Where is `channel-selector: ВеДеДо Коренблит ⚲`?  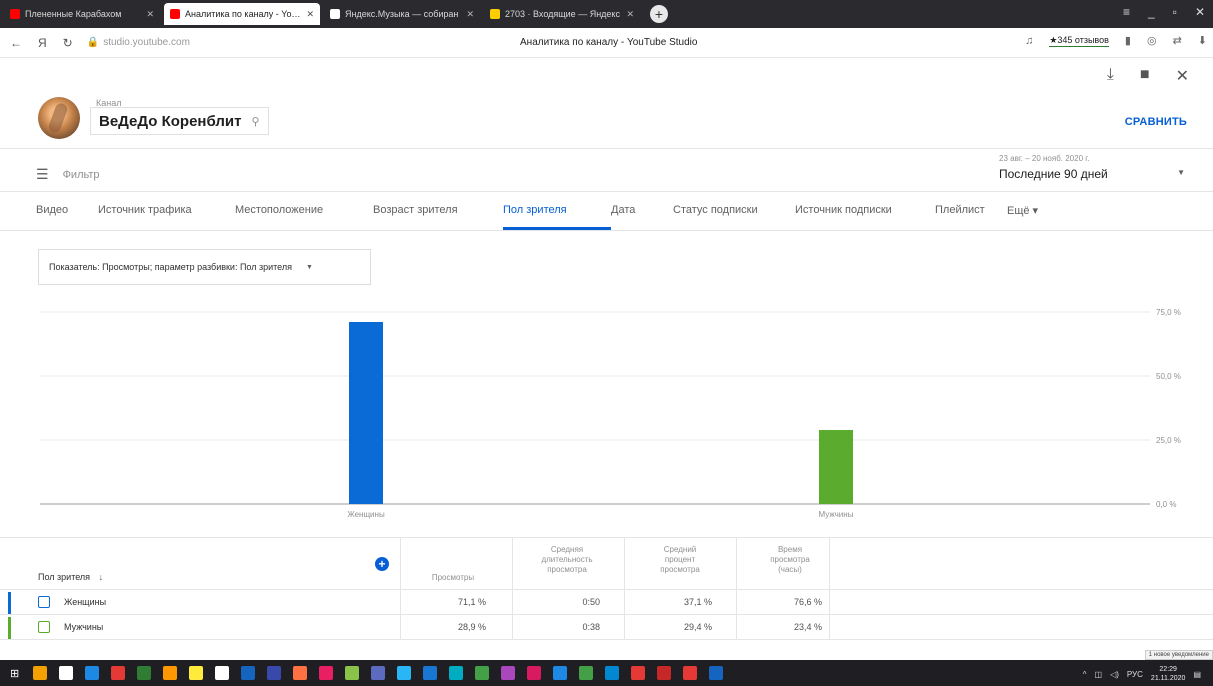
channel-selector: ВеДеДо Коренблит ⚲ is located at coordinates (179, 121).